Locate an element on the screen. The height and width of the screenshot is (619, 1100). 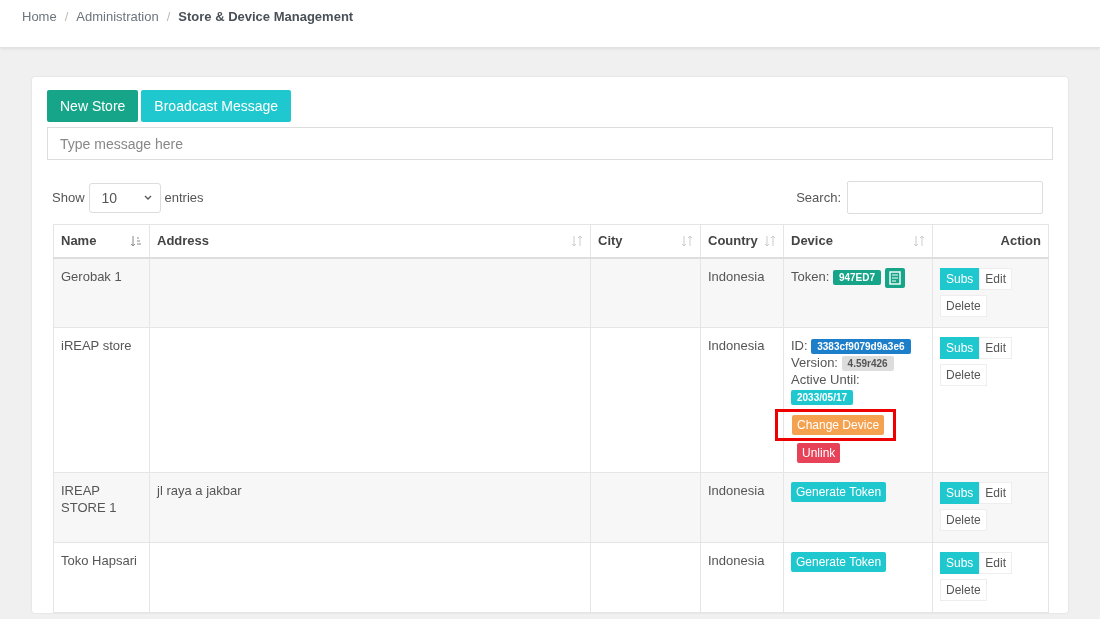
message-field: Type message here is located at coordinates (550, 143).